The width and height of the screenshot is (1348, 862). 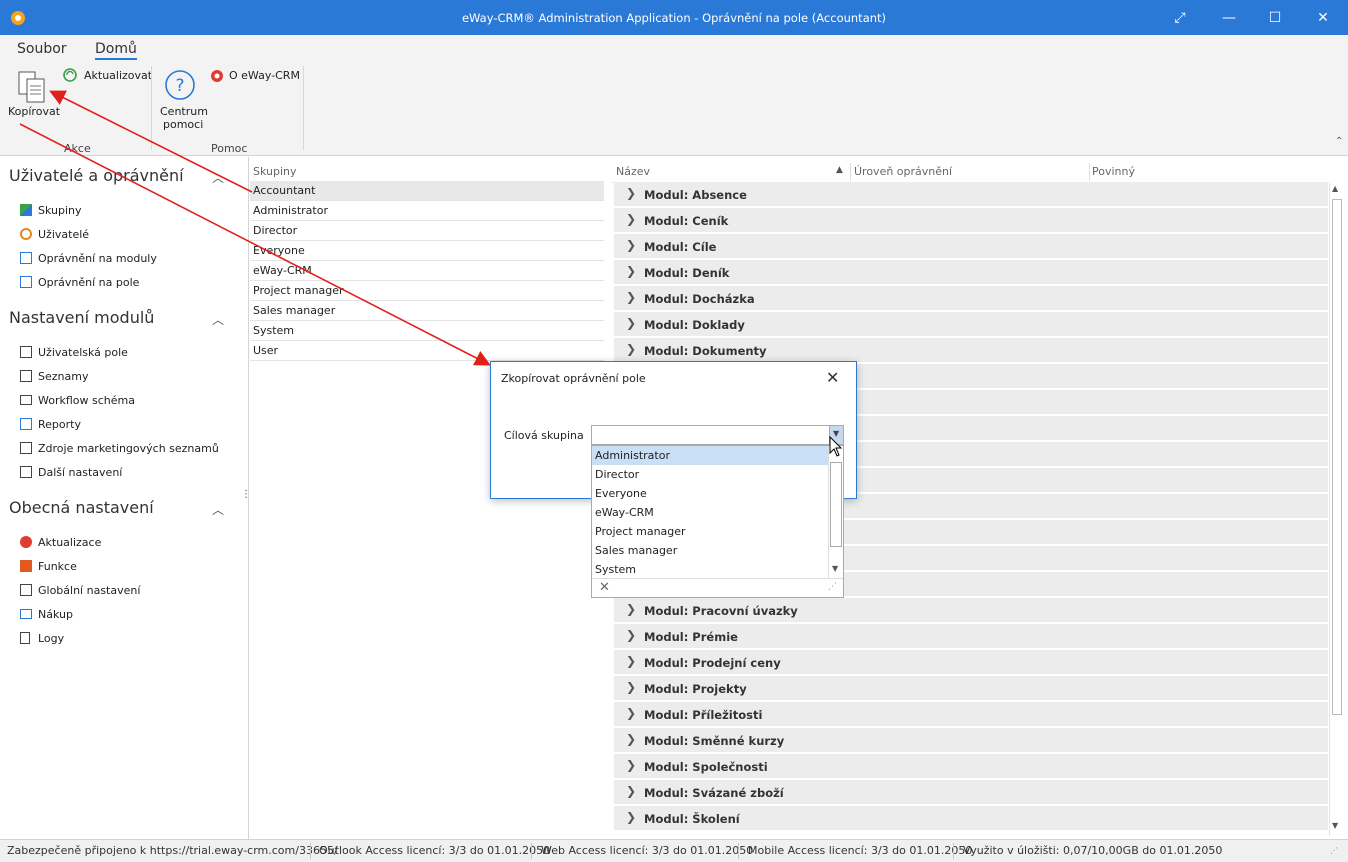 I want to click on table-row: Everyone, so click(x=427, y=251).